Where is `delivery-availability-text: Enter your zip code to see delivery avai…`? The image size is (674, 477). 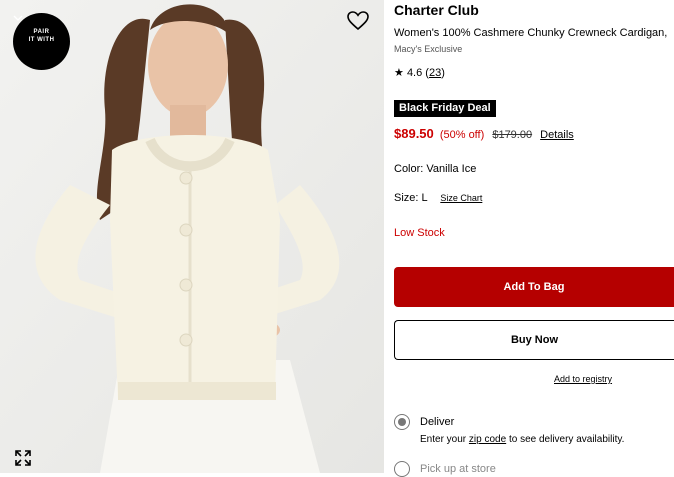
delivery-availability-text: Enter your zip code to see delivery avai… is located at coordinates (522, 439).